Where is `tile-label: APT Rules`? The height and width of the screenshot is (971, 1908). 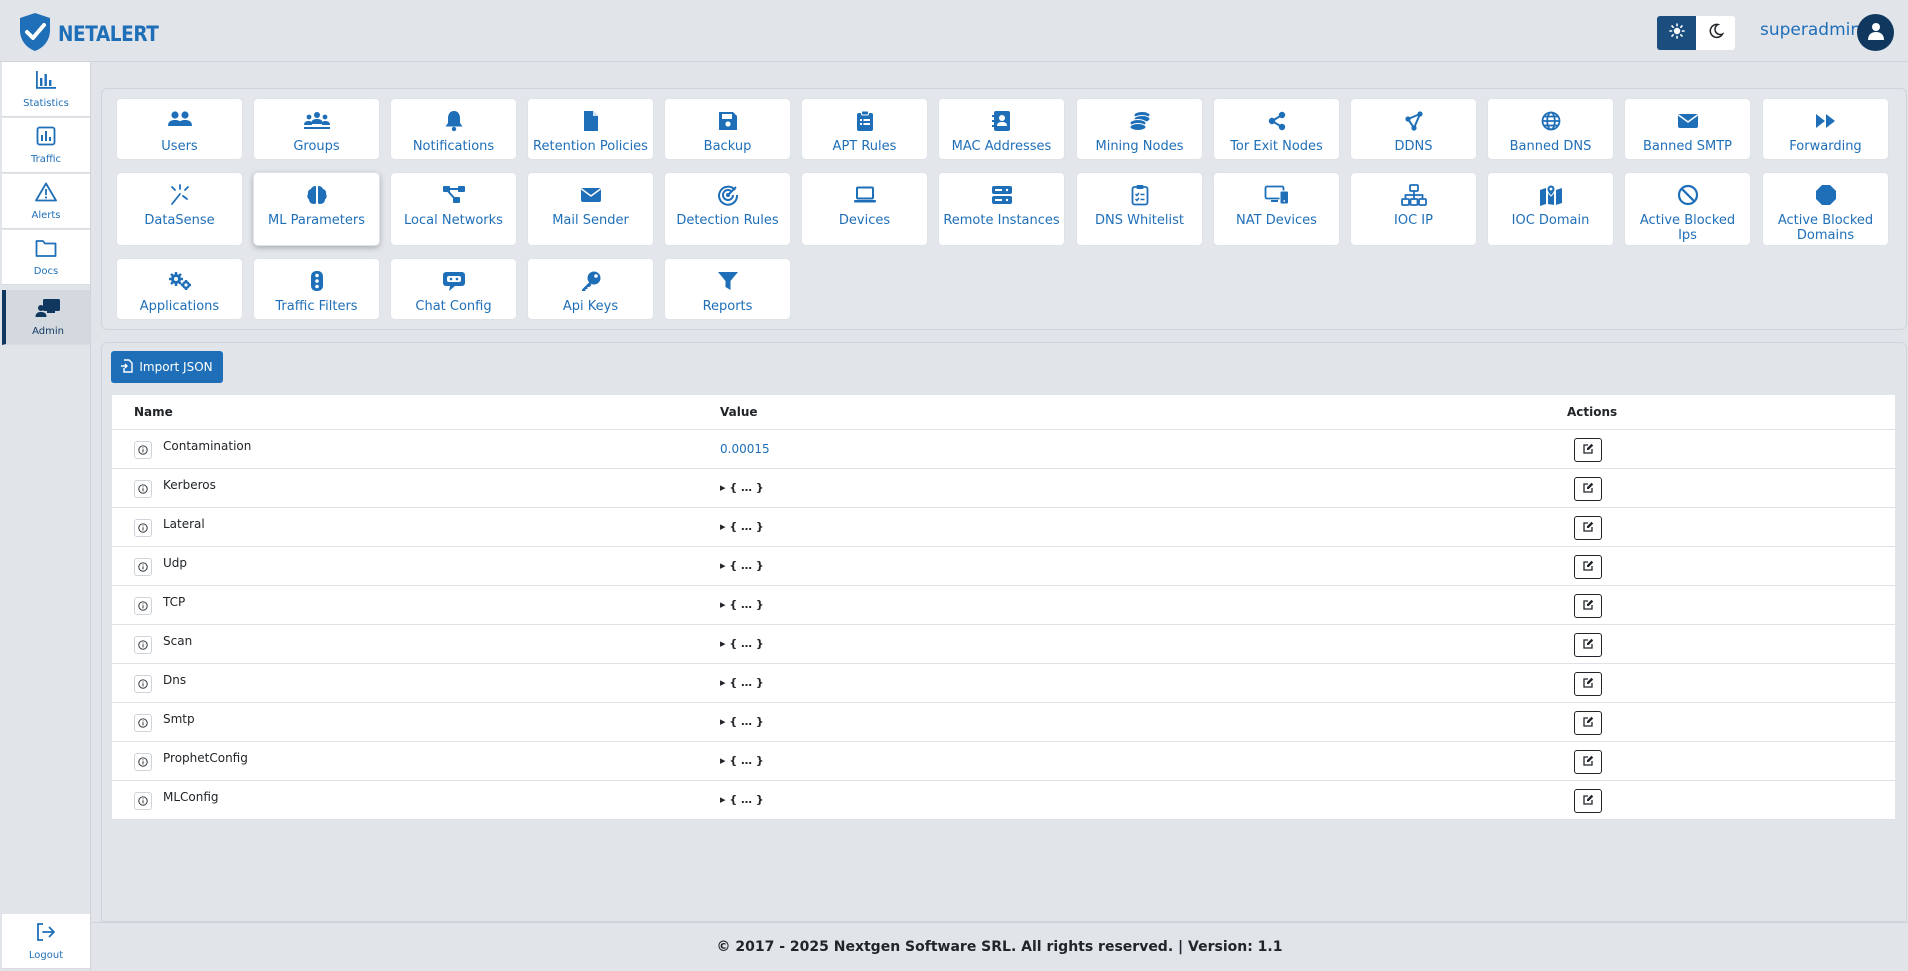 tile-label: APT Rules is located at coordinates (864, 146).